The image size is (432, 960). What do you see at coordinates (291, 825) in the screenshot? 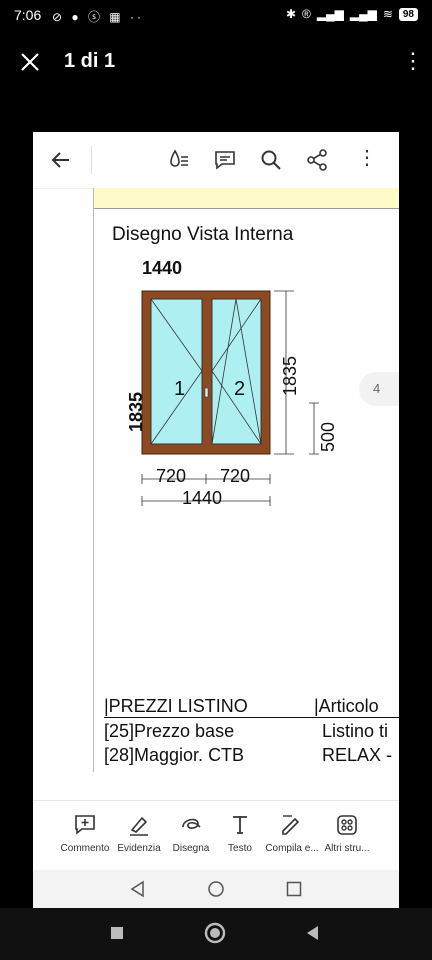
I see `fill-sign-icon` at bounding box center [291, 825].